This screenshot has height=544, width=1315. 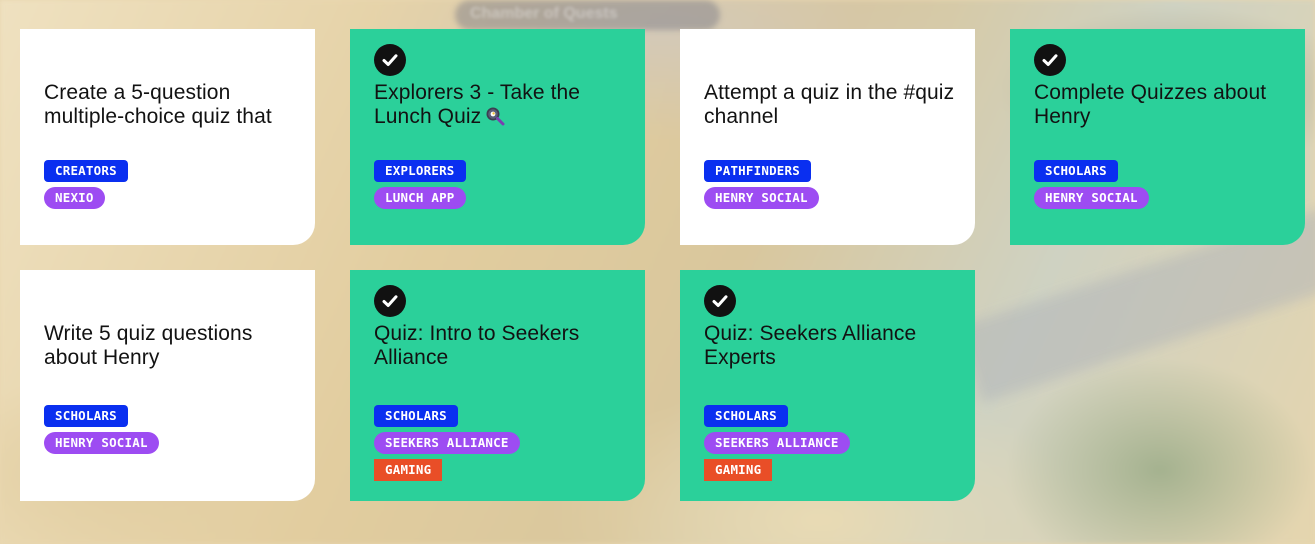 What do you see at coordinates (761, 184) in the screenshot?
I see `quest-tags: PATHFINDERS HENRY SOCIAL` at bounding box center [761, 184].